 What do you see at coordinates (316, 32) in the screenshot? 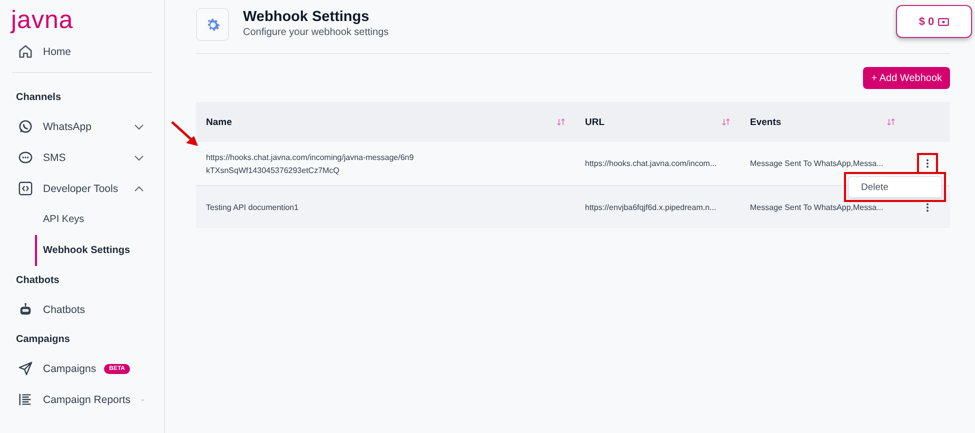
I see `page-subtitle: Configure your webhook settings` at bounding box center [316, 32].